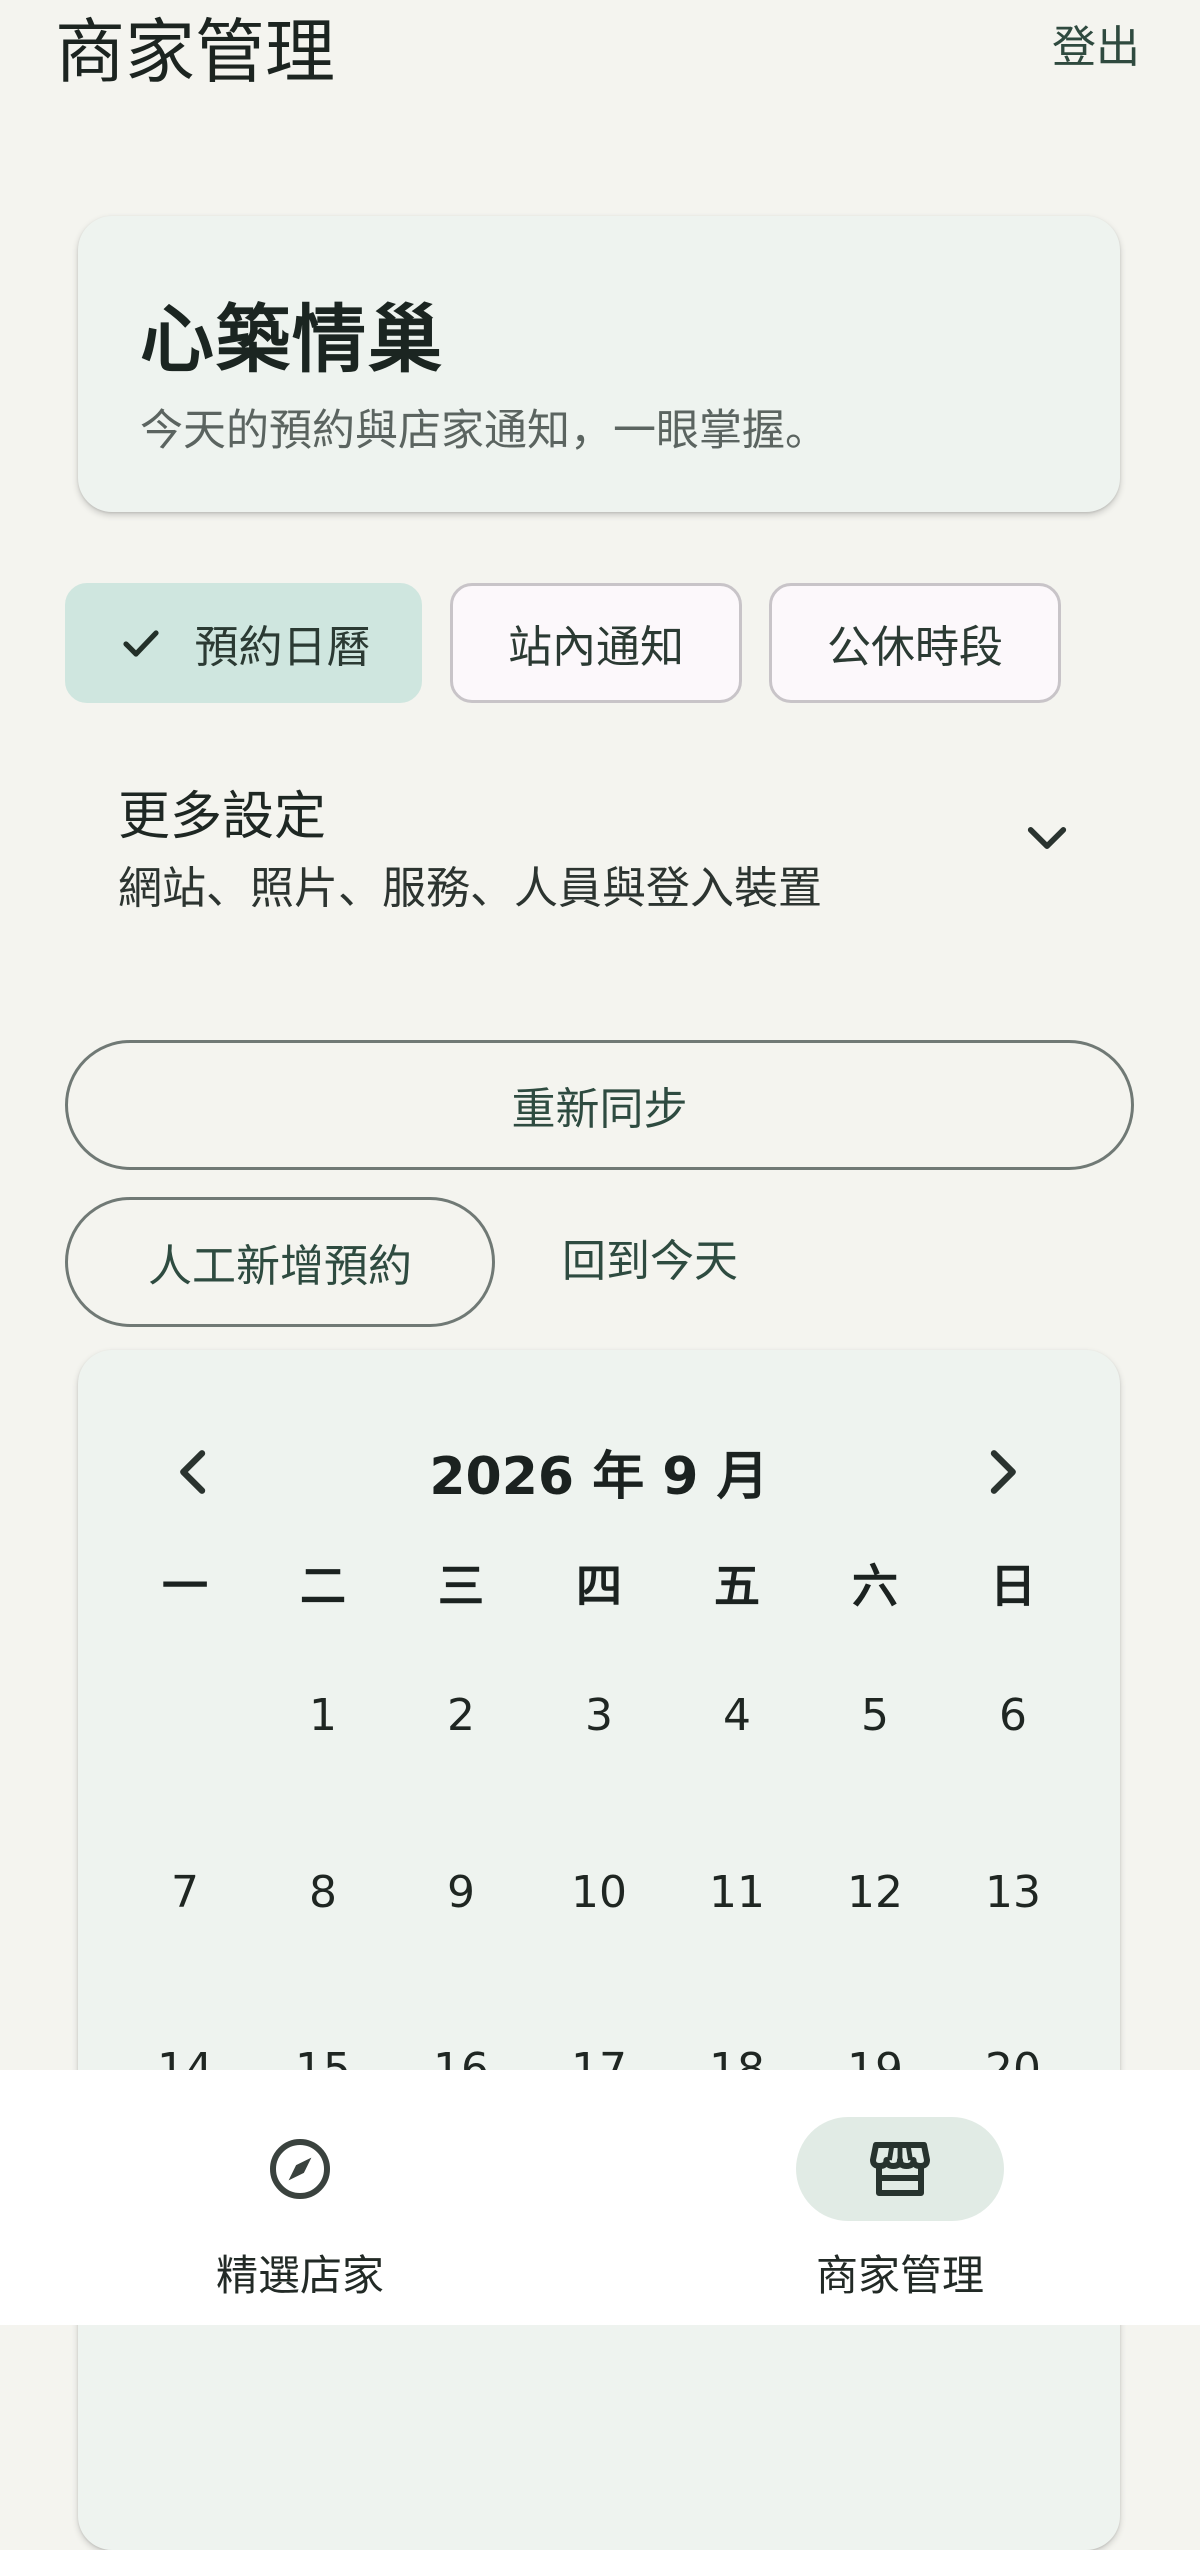 Image resolution: width=1200 pixels, height=2550 pixels. I want to click on weekday-label: 五, so click(737, 1586).